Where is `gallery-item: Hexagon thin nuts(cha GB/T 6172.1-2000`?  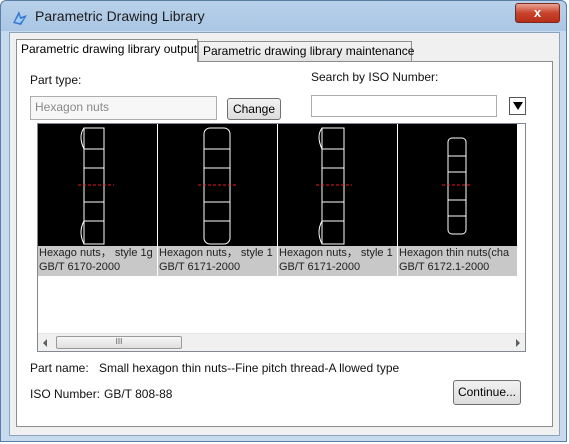
gallery-item: Hexagon thin nuts(cha GB/T 6172.1-2000 is located at coordinates (457, 200).